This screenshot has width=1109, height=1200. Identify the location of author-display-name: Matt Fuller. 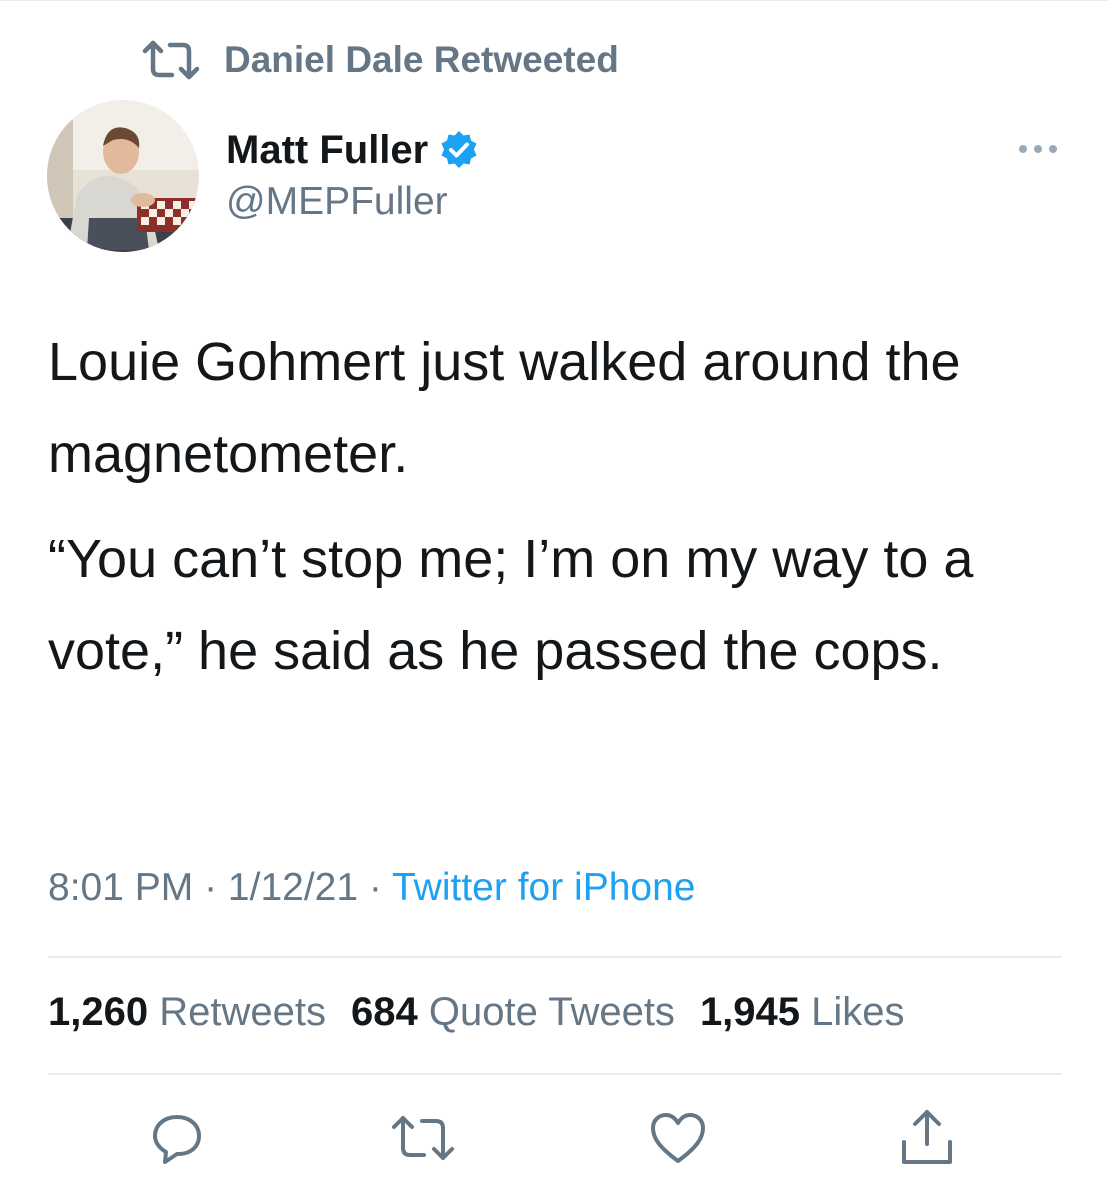
(327, 150).